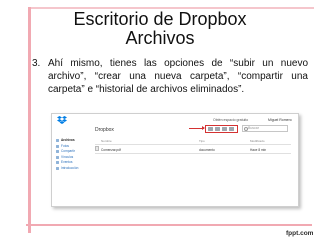  Describe the element at coordinates (280, 120) in the screenshot. I see `user-menu: Miguel Romero` at that location.